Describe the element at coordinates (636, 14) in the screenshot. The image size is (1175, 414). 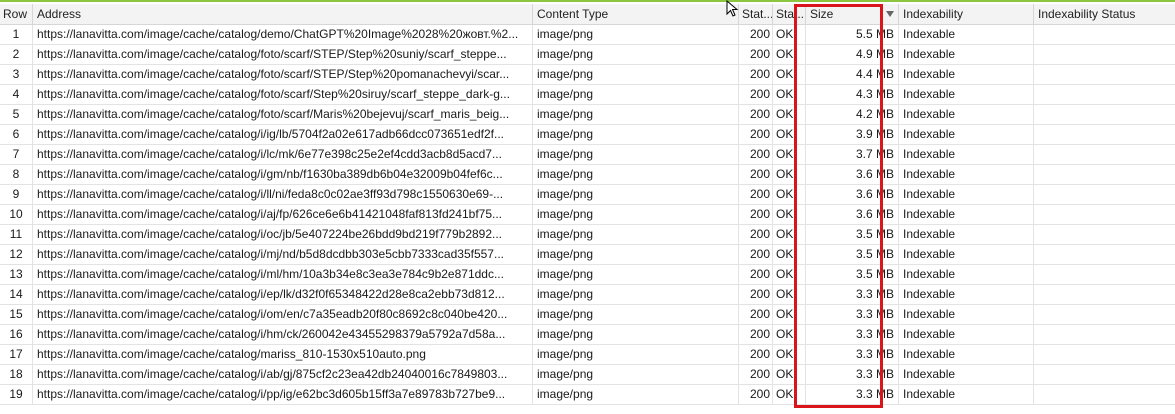
I see `column-header-content-type: Content Type` at that location.